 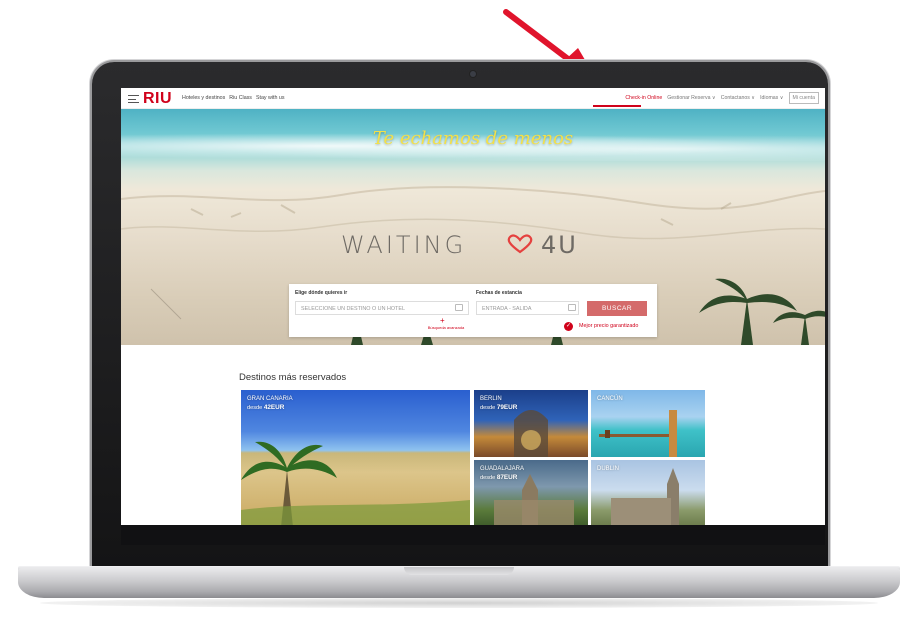 What do you see at coordinates (617, 308) in the screenshot?
I see `search-button: BUSCAR` at bounding box center [617, 308].